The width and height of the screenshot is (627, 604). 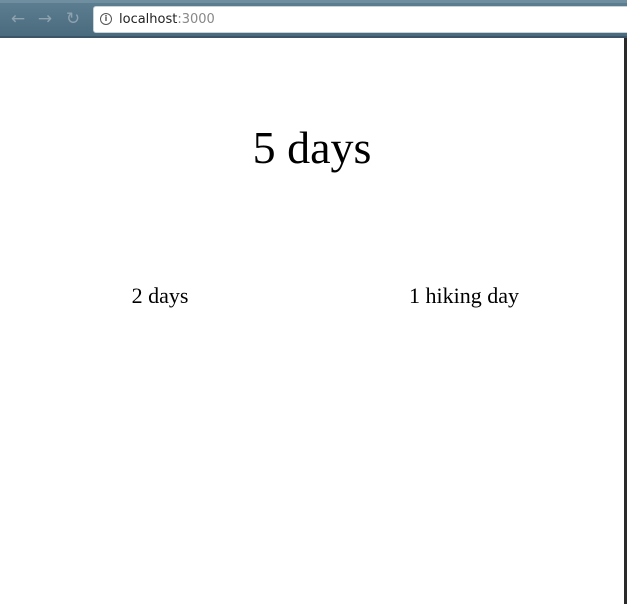 What do you see at coordinates (160, 295) in the screenshot?
I see `days-stat: 2 days` at bounding box center [160, 295].